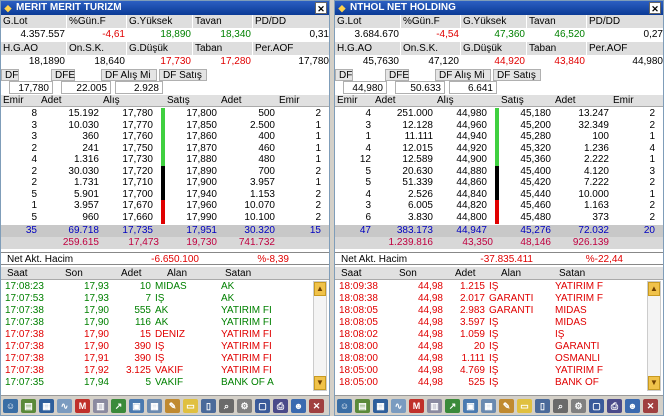  Describe the element at coordinates (490, 359) in the screenshot. I see `trade-row: 18:08:00 44,98 1.111 İŞ OSMANLI` at that location.